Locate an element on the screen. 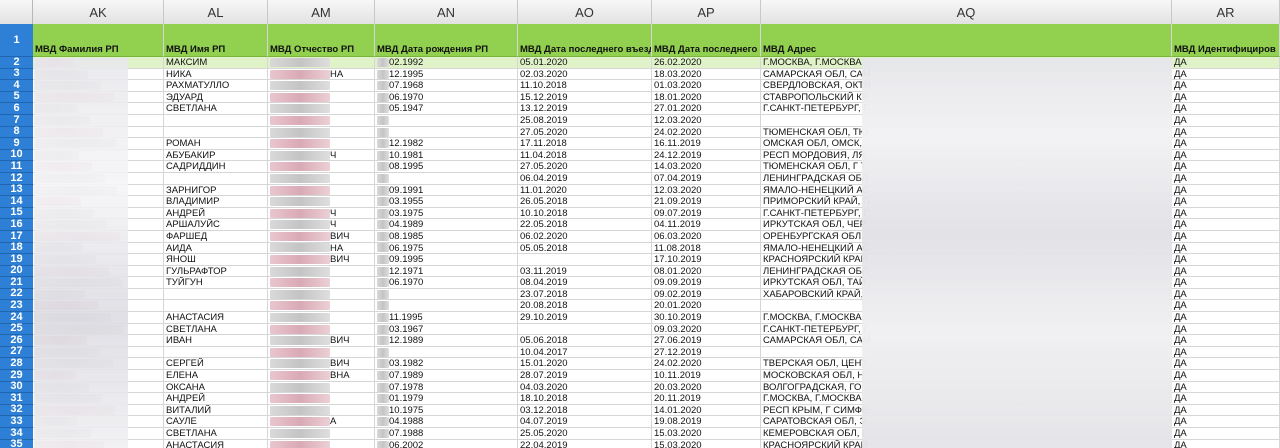  cell-name: РОМАН is located at coordinates (216, 144).